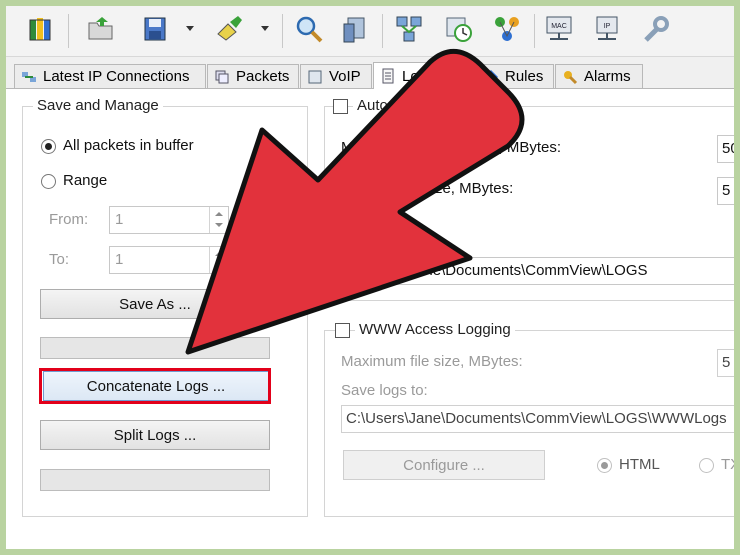 The image size is (740, 555). Describe the element at coordinates (451, 147) in the screenshot. I see `max-directory-size-label: Maximum directory size, MBytes:` at that location.